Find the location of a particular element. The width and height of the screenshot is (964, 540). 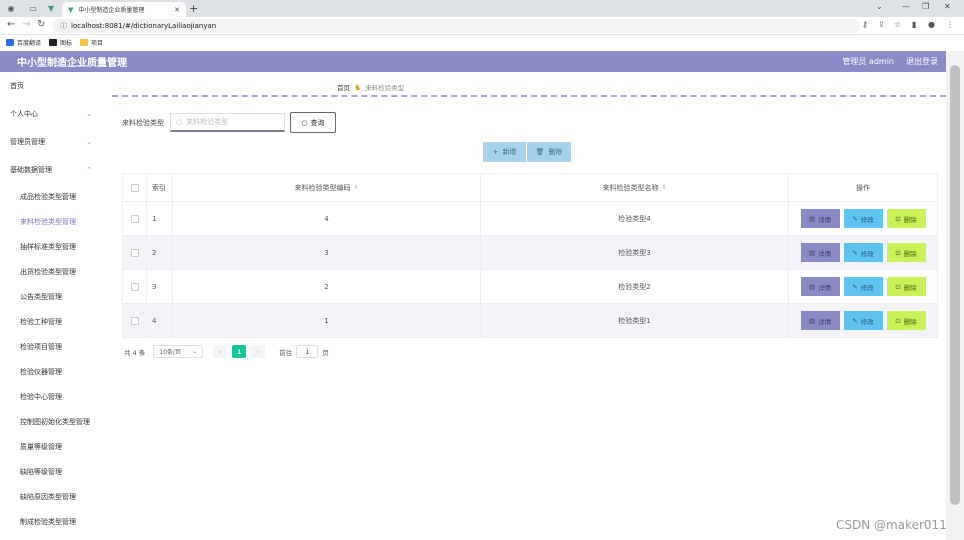

sidebar-subitem: 检验仪器管理 is located at coordinates (53, 371).